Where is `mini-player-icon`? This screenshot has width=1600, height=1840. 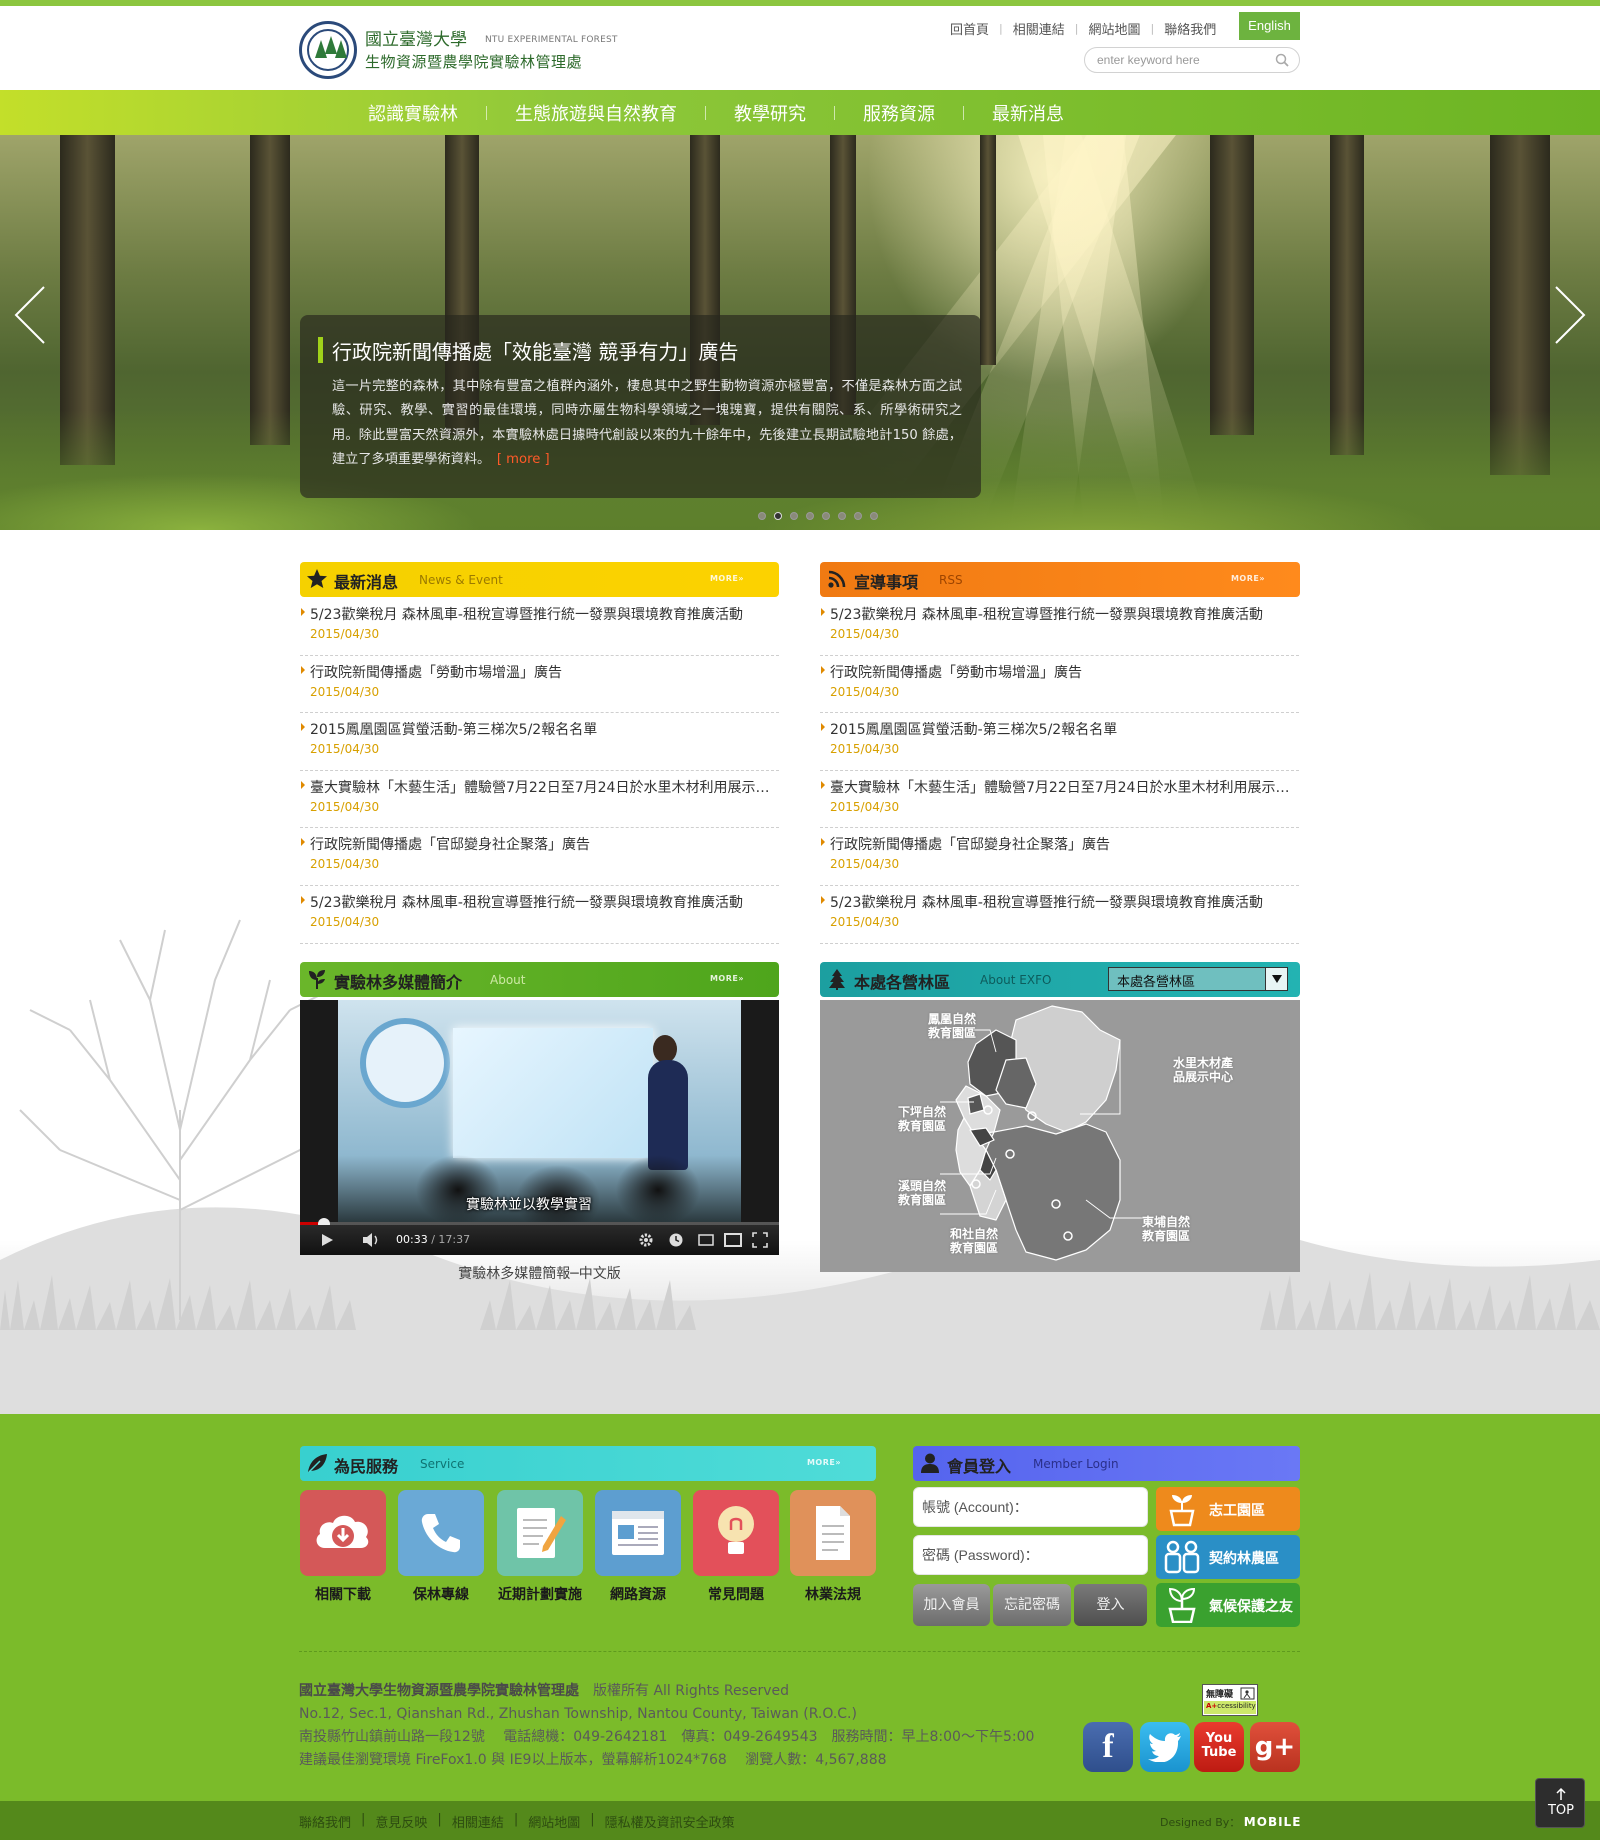 mini-player-icon is located at coordinates (706, 1240).